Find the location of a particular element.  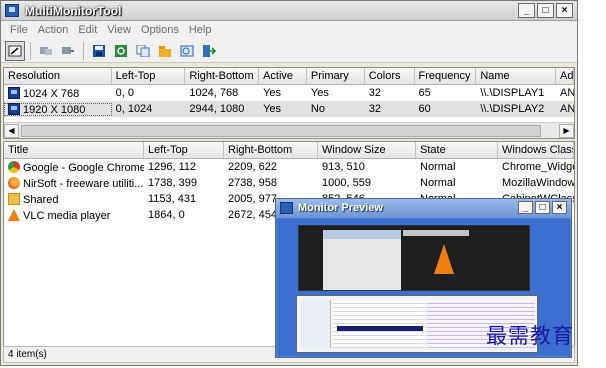

select-tool-button is located at coordinates (15, 50).